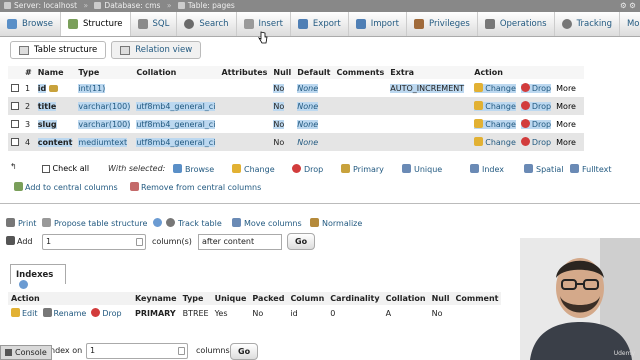  Describe the element at coordinates (194, 223) in the screenshot. I see `track-table-link: Track table` at that location.